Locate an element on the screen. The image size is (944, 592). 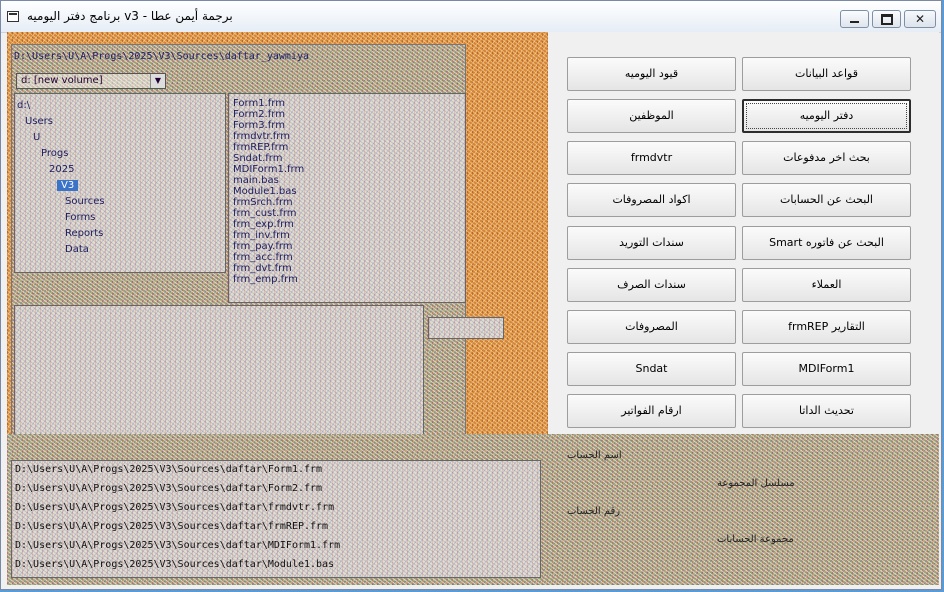
receipt-vouchers-label: سندات التوريد is located at coordinates (651, 242).